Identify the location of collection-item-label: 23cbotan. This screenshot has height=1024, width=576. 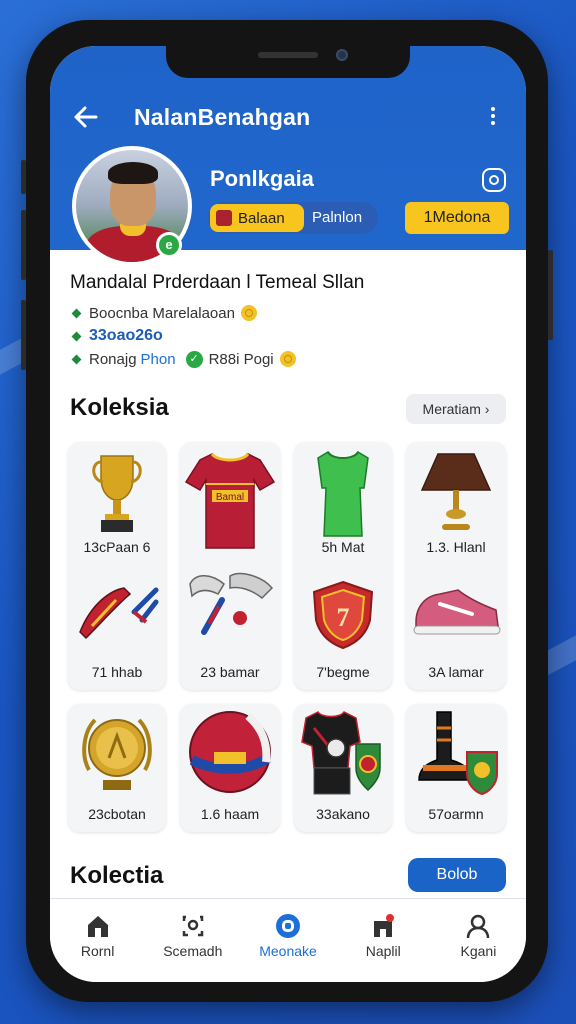
(117, 814).